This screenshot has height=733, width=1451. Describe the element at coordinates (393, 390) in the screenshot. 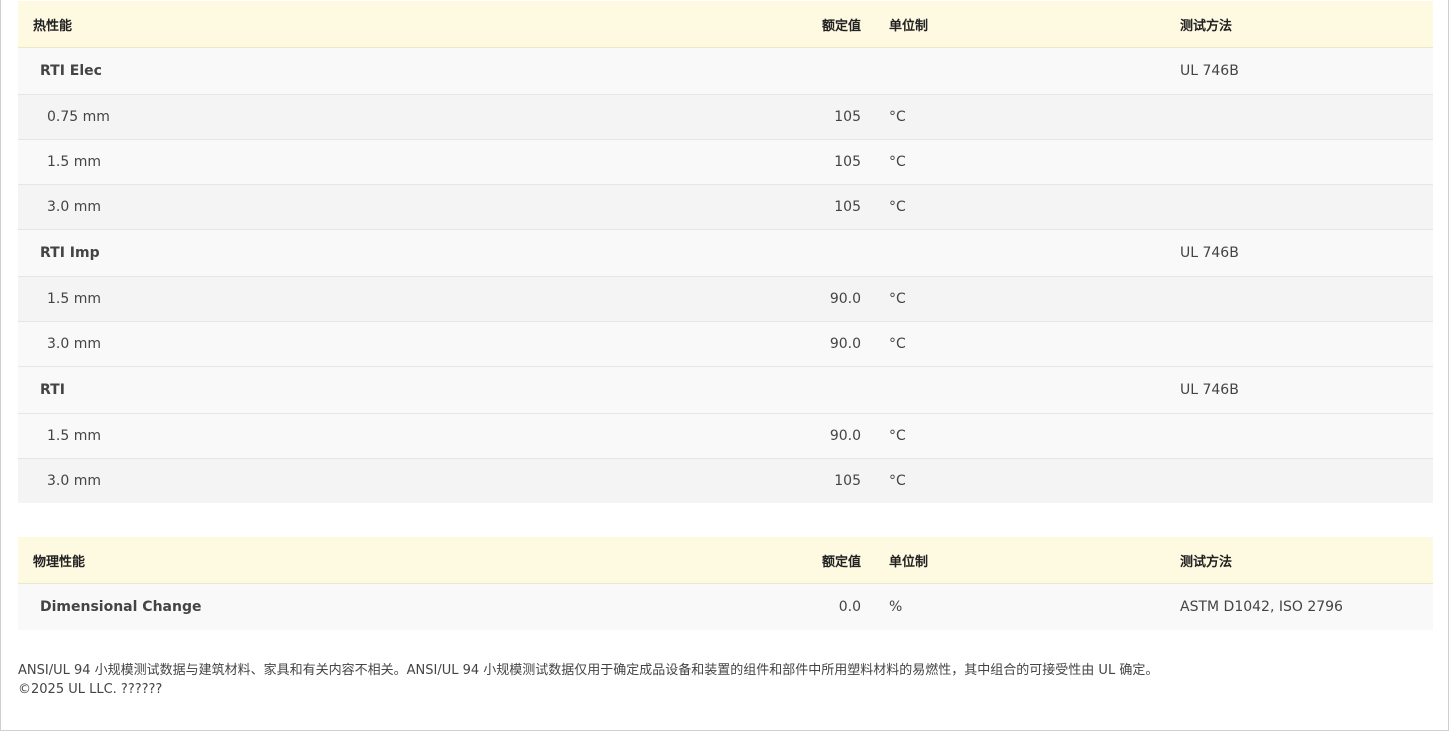

I see `property-name: RTI` at that location.